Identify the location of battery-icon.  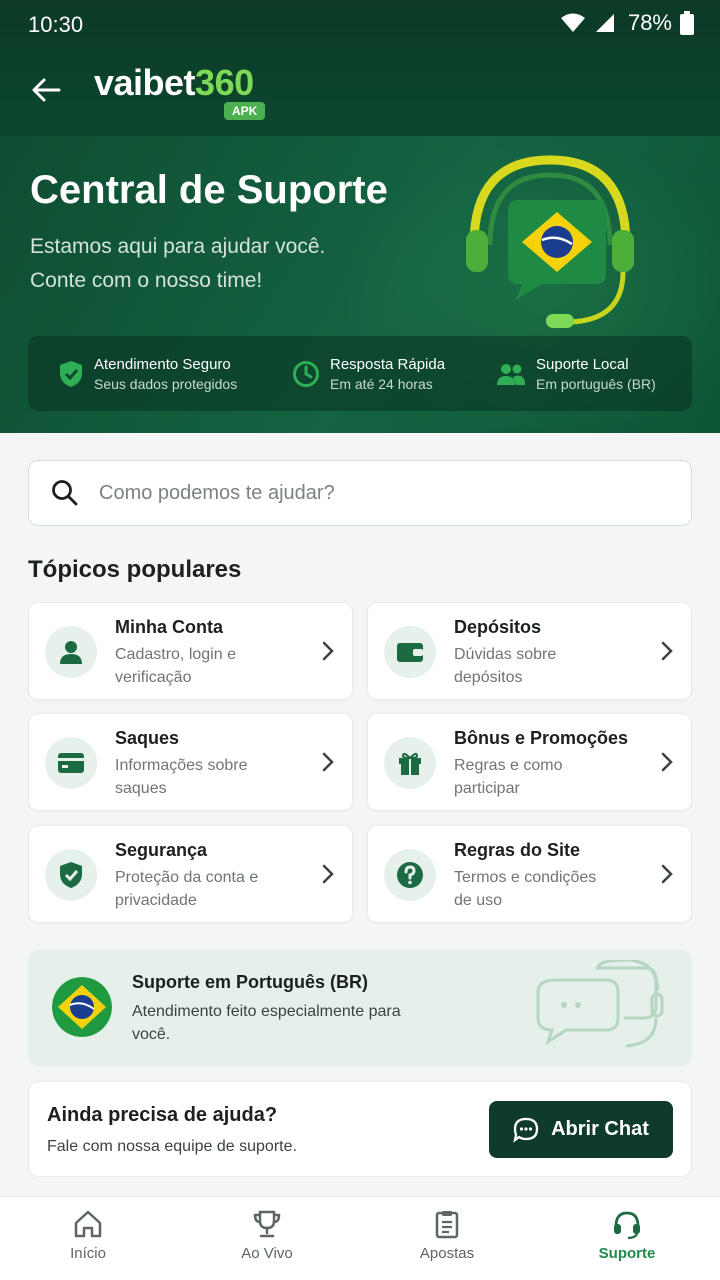
(687, 23).